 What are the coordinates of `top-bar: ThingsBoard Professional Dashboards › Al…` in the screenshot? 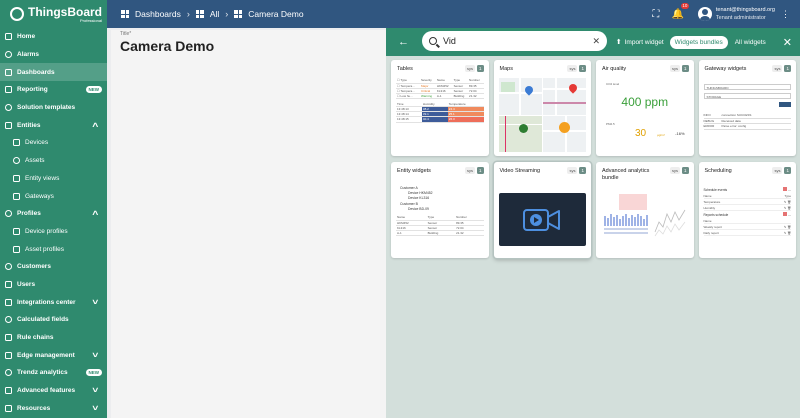 It's located at (400, 14).